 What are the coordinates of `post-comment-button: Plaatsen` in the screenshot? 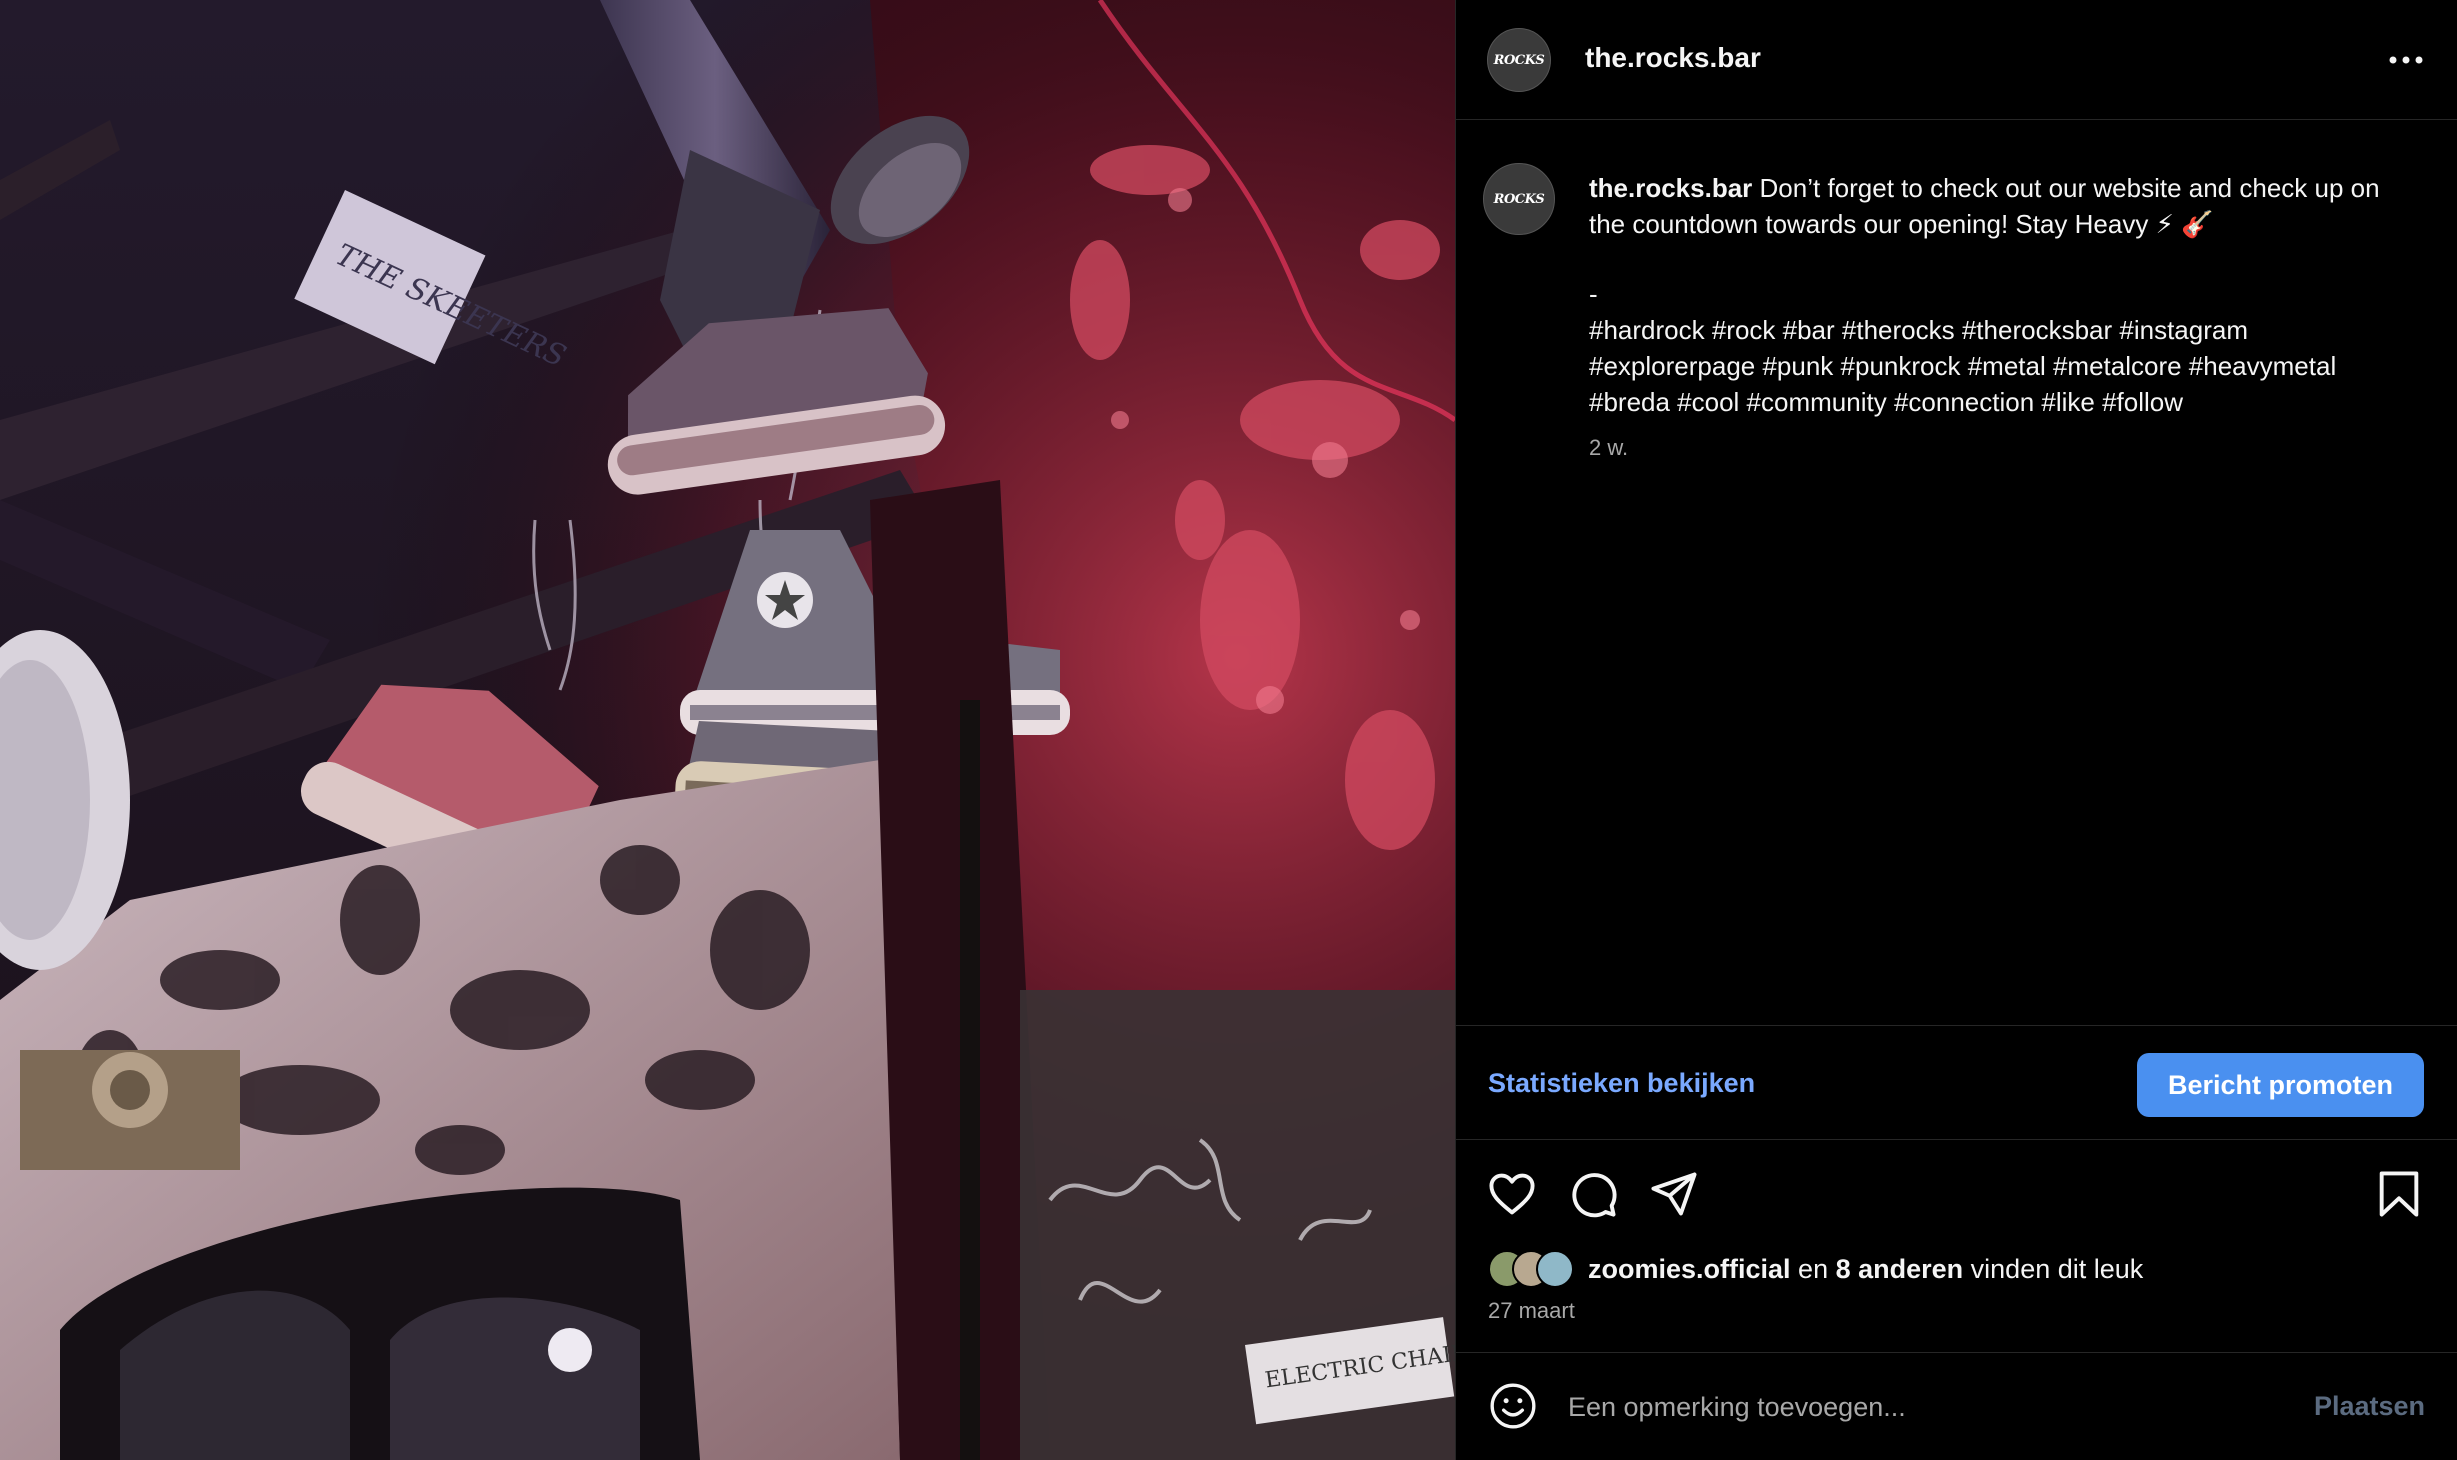 It's located at (2369, 1406).